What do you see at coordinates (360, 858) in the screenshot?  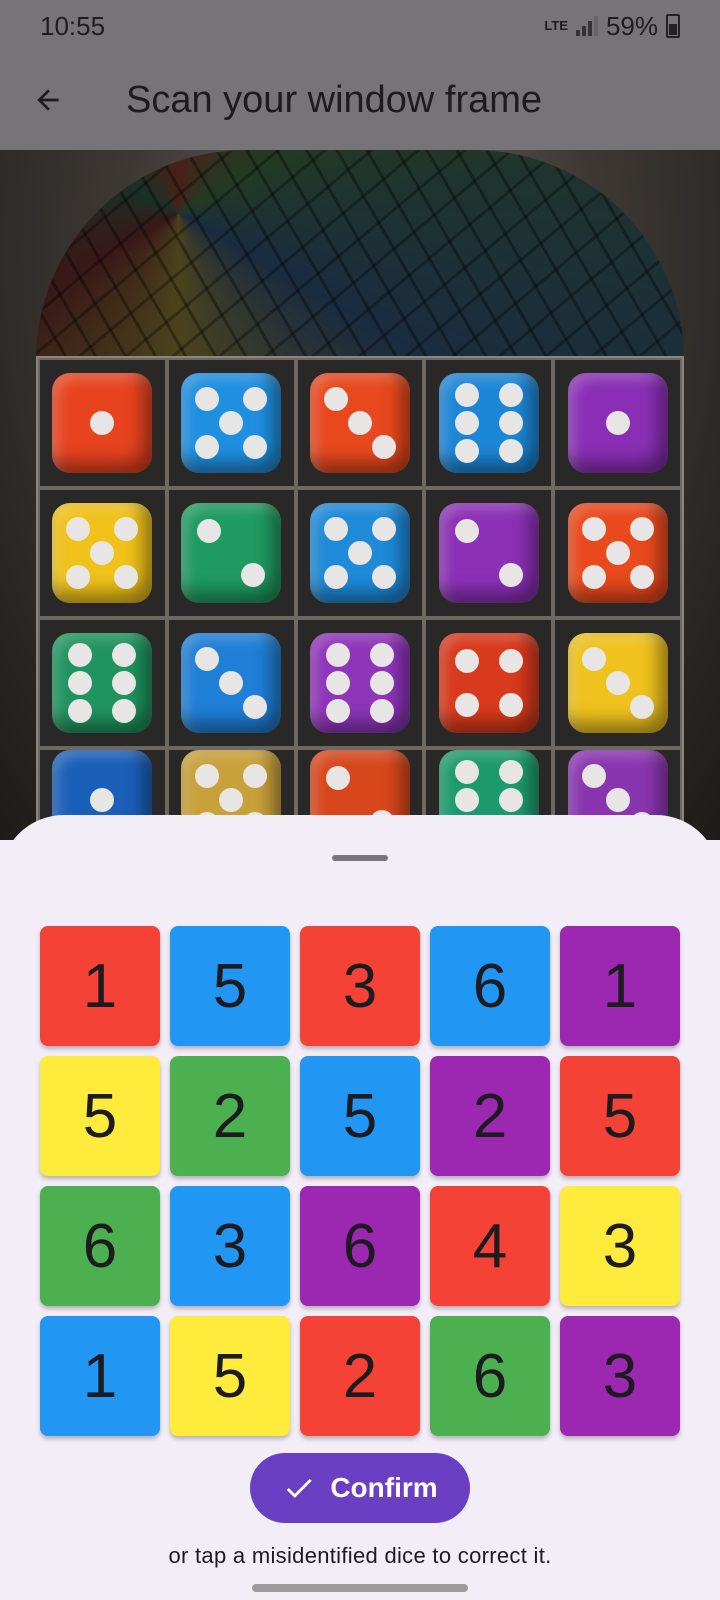 I see `drag-handle` at bounding box center [360, 858].